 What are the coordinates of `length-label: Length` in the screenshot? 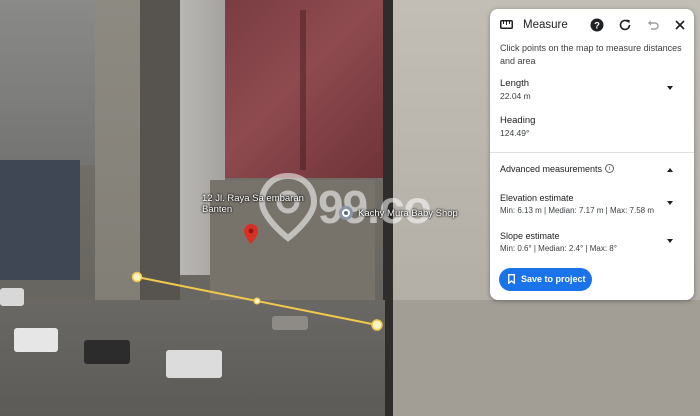 It's located at (515, 83).